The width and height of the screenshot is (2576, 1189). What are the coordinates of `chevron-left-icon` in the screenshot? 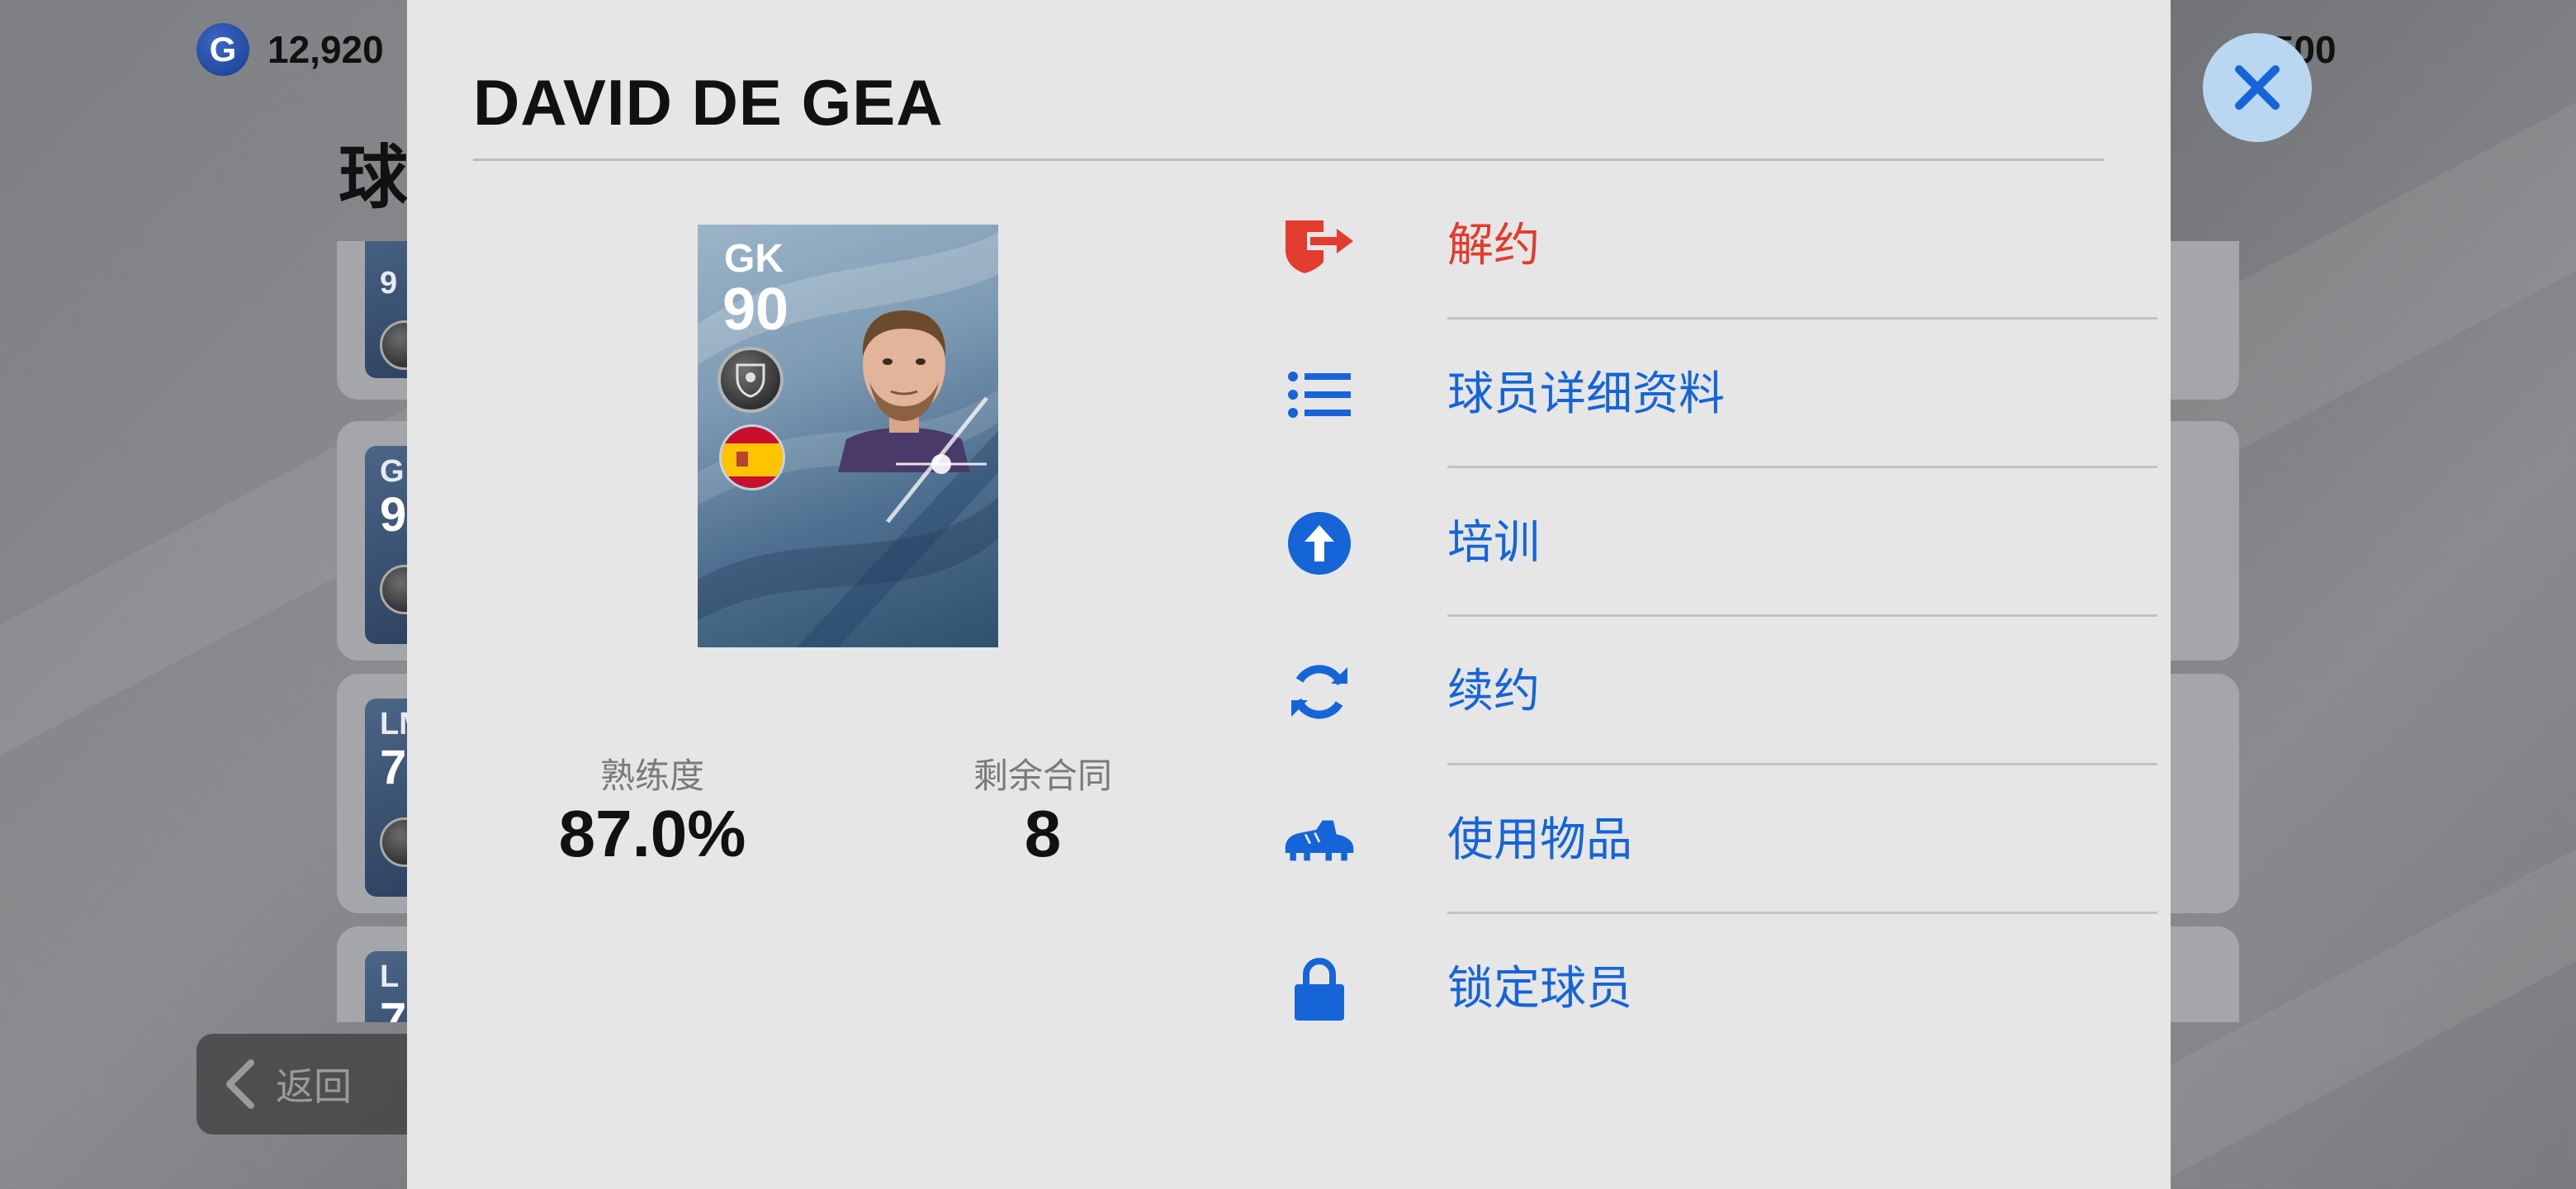 It's located at (240, 1084).